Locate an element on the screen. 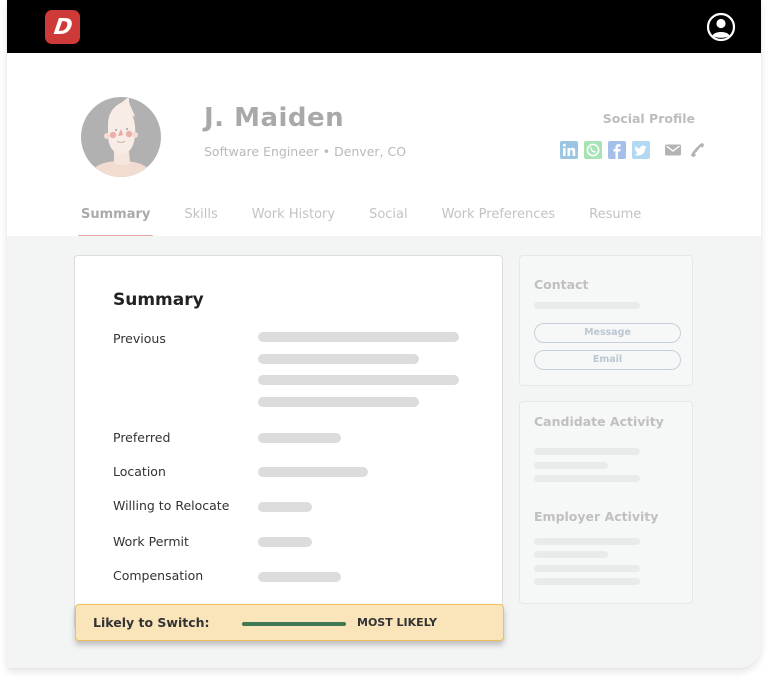 This screenshot has height=683, width=768. candidate-subtitle: Software Engineer • Denver, CO is located at coordinates (305, 151).